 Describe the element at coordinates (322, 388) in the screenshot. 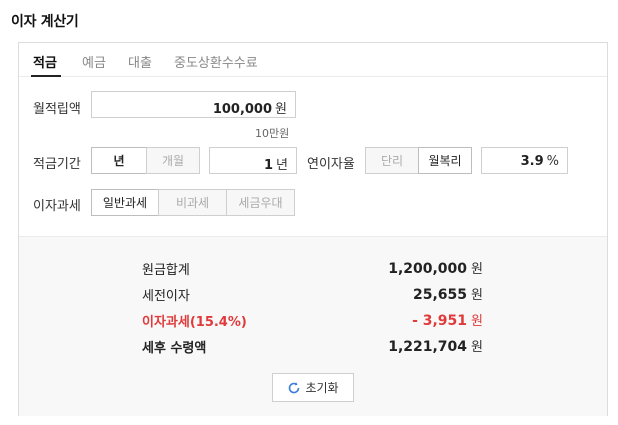

I see `reset-label: 초기화` at that location.